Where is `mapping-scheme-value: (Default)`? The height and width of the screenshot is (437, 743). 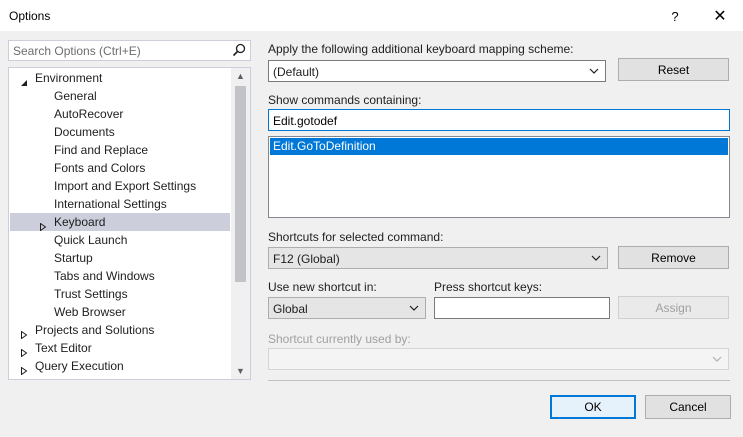 mapping-scheme-value: (Default) is located at coordinates (296, 72).